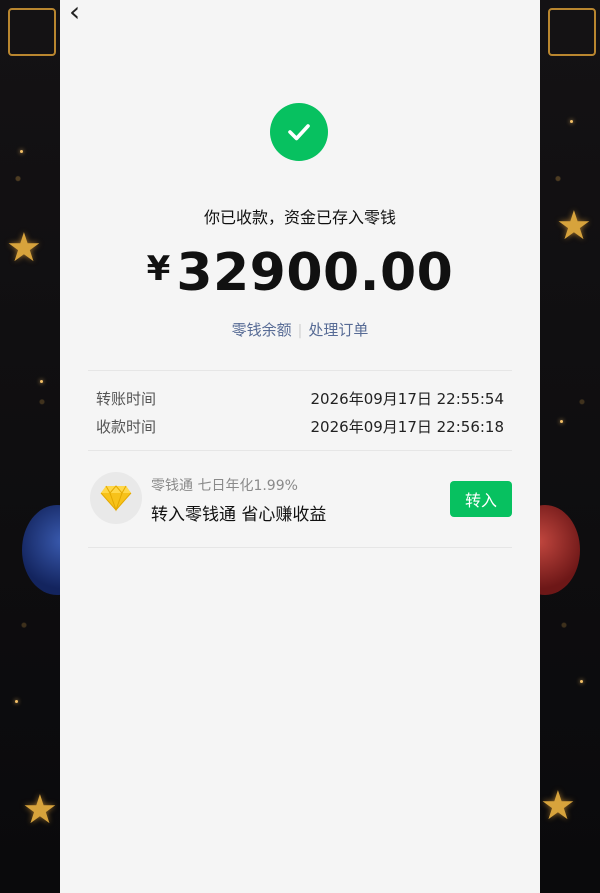  Describe the element at coordinates (126, 399) in the screenshot. I see `detail-label: 转账时间` at that location.